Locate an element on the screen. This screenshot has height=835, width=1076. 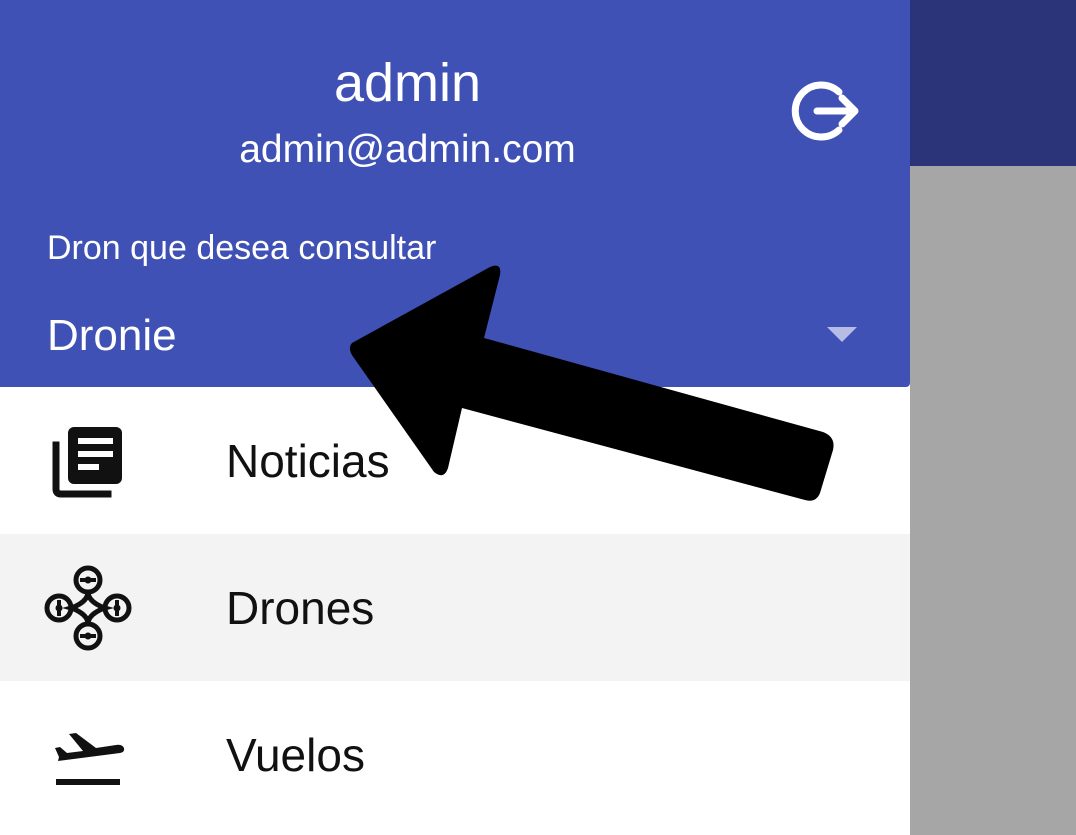
logout-icon is located at coordinates (825, 111).